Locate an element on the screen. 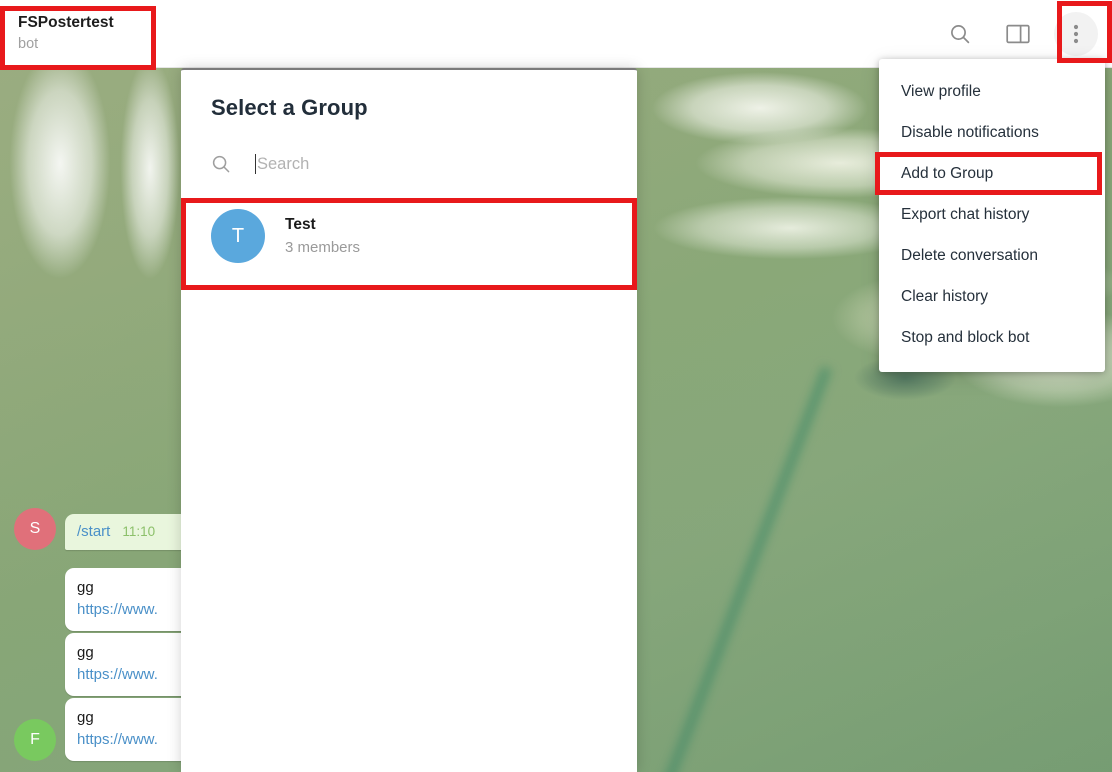 The image size is (1112, 772). menu-item-add-to-group: Add to Group is located at coordinates (992, 173).